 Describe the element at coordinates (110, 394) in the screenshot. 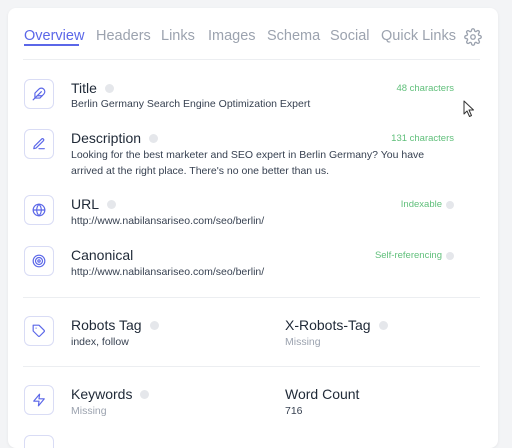

I see `keywords-label: Keywords` at that location.